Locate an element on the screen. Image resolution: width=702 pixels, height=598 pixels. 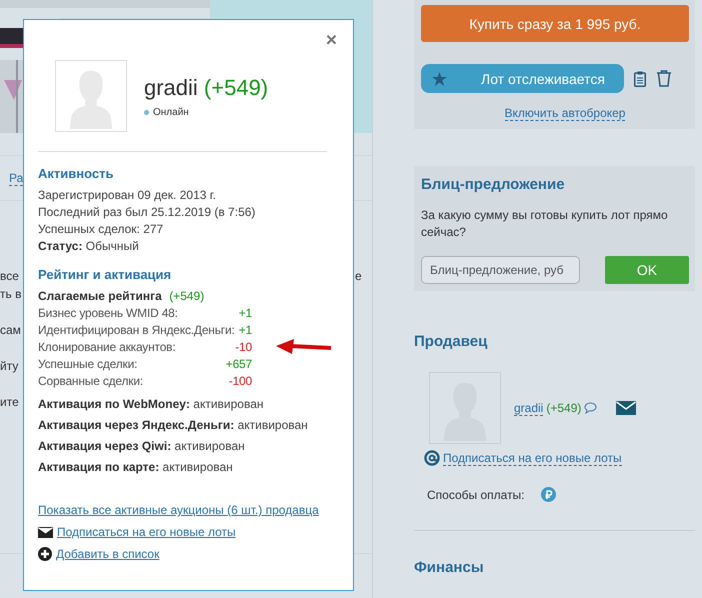
activity-line: Статус: Обычный is located at coordinates (89, 246).